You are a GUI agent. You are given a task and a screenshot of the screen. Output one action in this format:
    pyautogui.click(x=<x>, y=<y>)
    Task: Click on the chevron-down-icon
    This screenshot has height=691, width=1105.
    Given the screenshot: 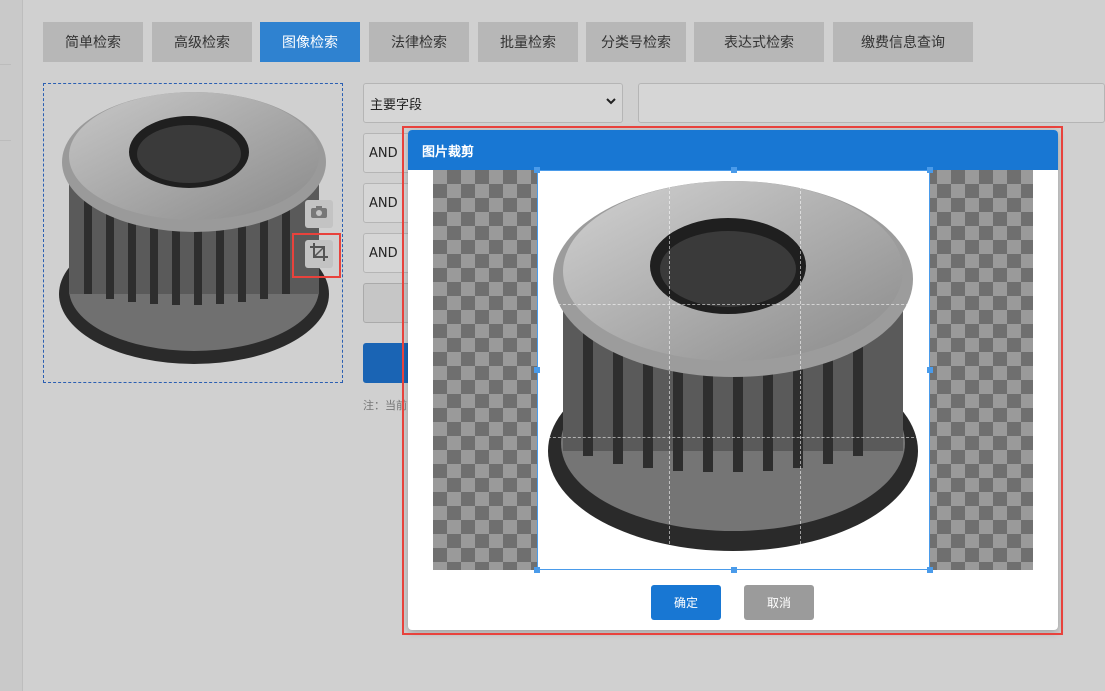 What is the action you would take?
    pyautogui.click(x=611, y=102)
    